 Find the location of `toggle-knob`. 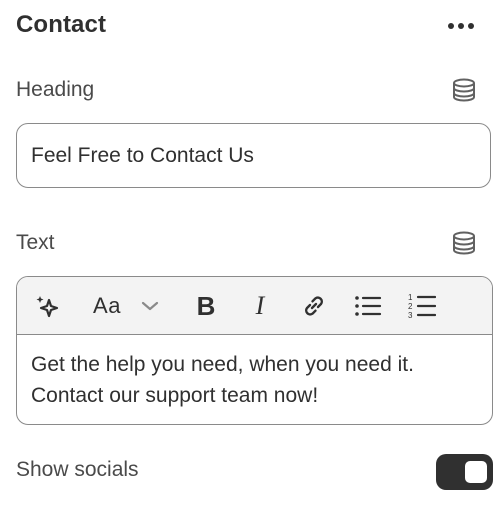

toggle-knob is located at coordinates (476, 472).